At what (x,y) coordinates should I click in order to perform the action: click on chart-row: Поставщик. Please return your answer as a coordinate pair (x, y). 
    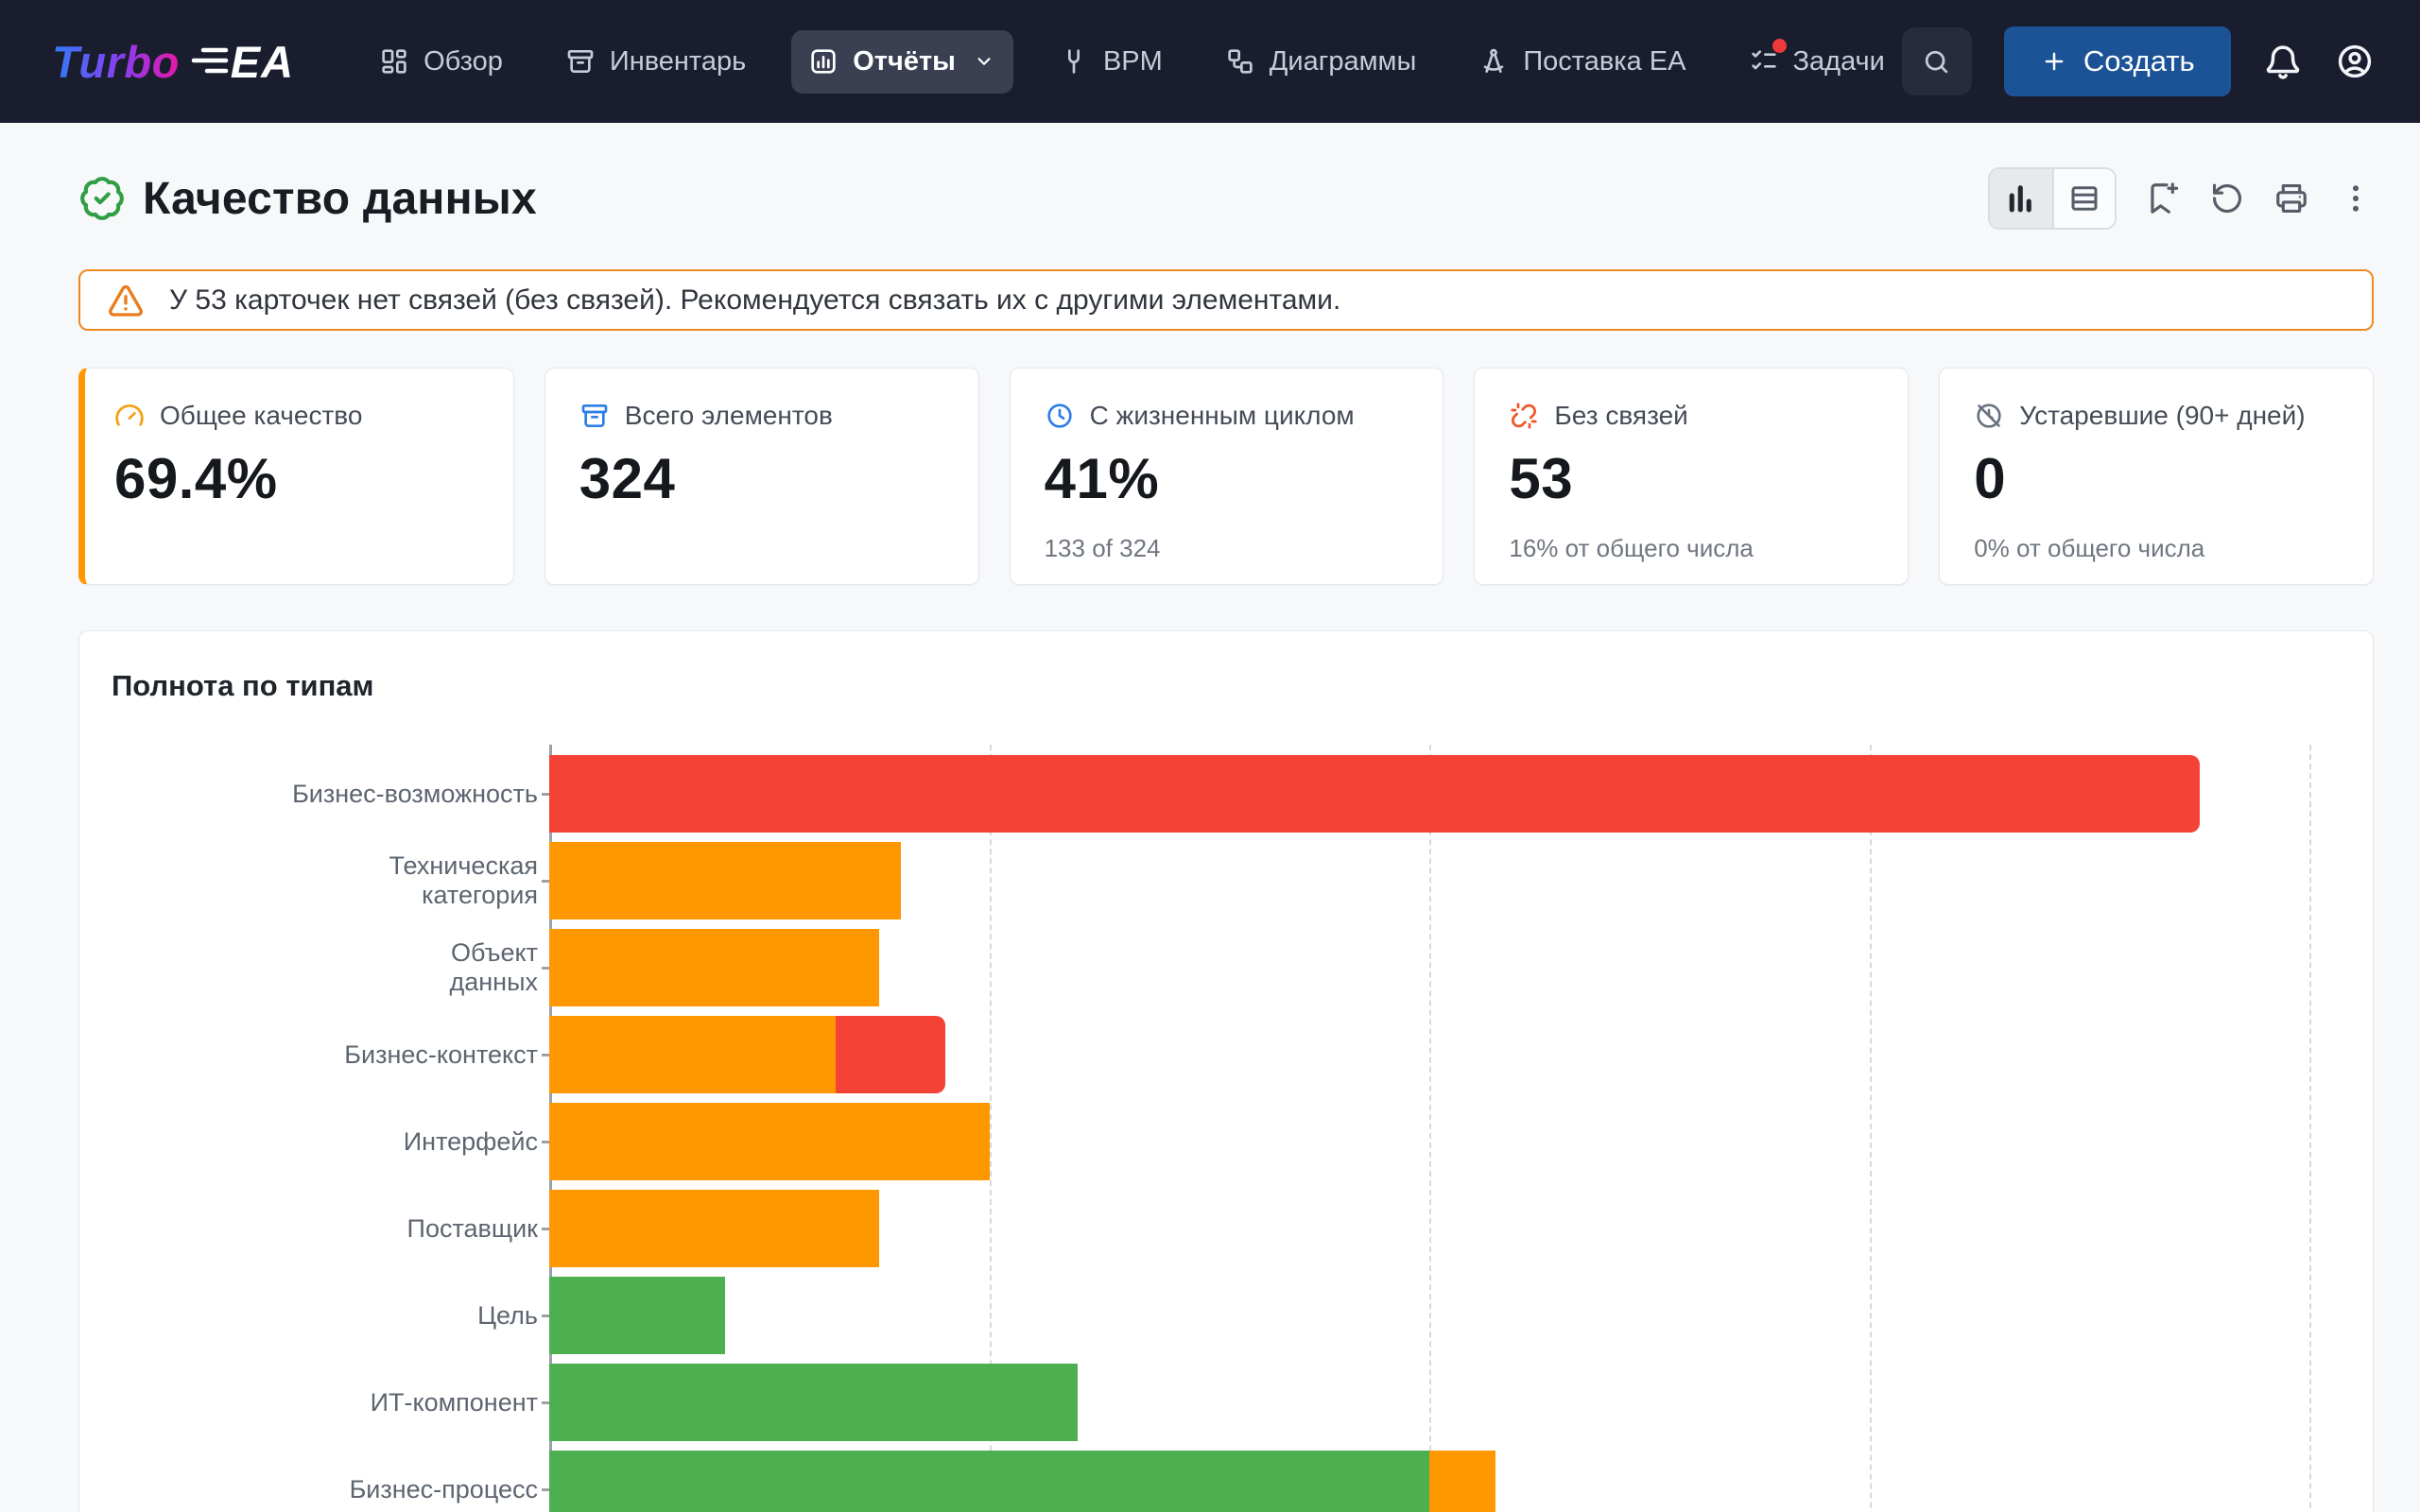
    Looking at the image, I should click on (1202, 1228).